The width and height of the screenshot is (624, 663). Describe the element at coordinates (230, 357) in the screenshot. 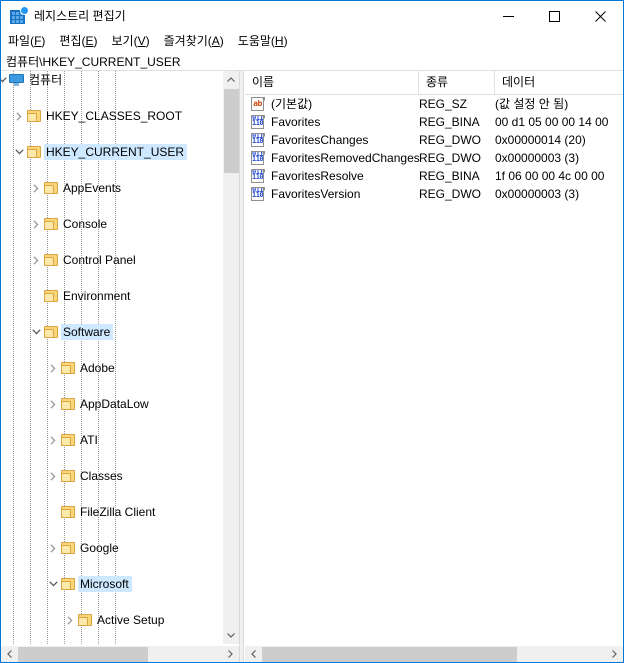

I see `tree-vertical-scrollbar` at that location.